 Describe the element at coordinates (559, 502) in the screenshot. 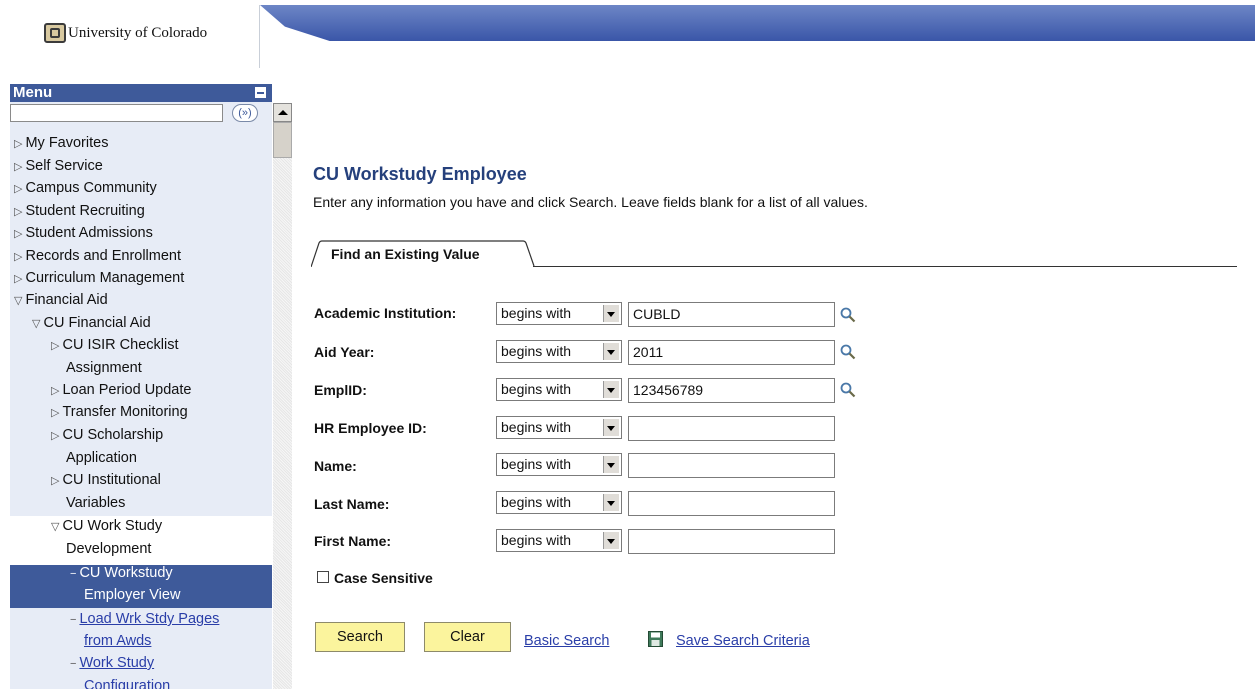

I see `last-name-operator-select: begins with` at that location.